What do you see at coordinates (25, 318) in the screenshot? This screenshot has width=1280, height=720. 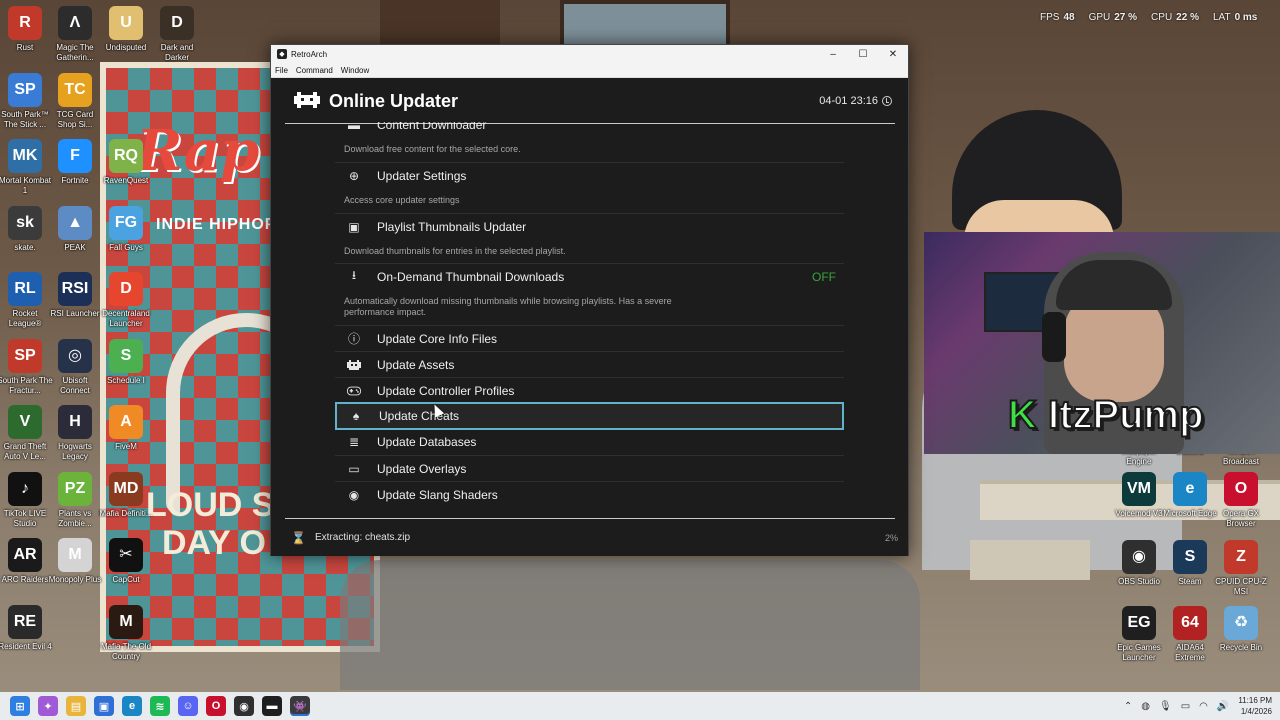 I see `desktop-shortcut-label: Rocket League®` at bounding box center [25, 318].